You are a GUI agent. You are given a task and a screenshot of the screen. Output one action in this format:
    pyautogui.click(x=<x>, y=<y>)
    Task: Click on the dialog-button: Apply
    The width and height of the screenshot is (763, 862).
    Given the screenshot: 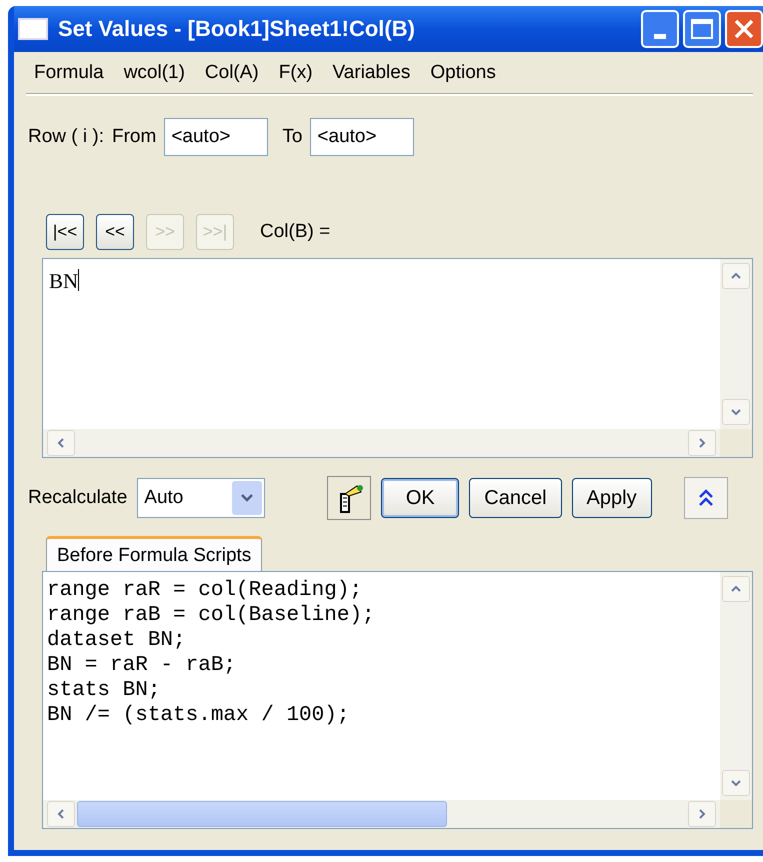 What is the action you would take?
    pyautogui.click(x=612, y=498)
    